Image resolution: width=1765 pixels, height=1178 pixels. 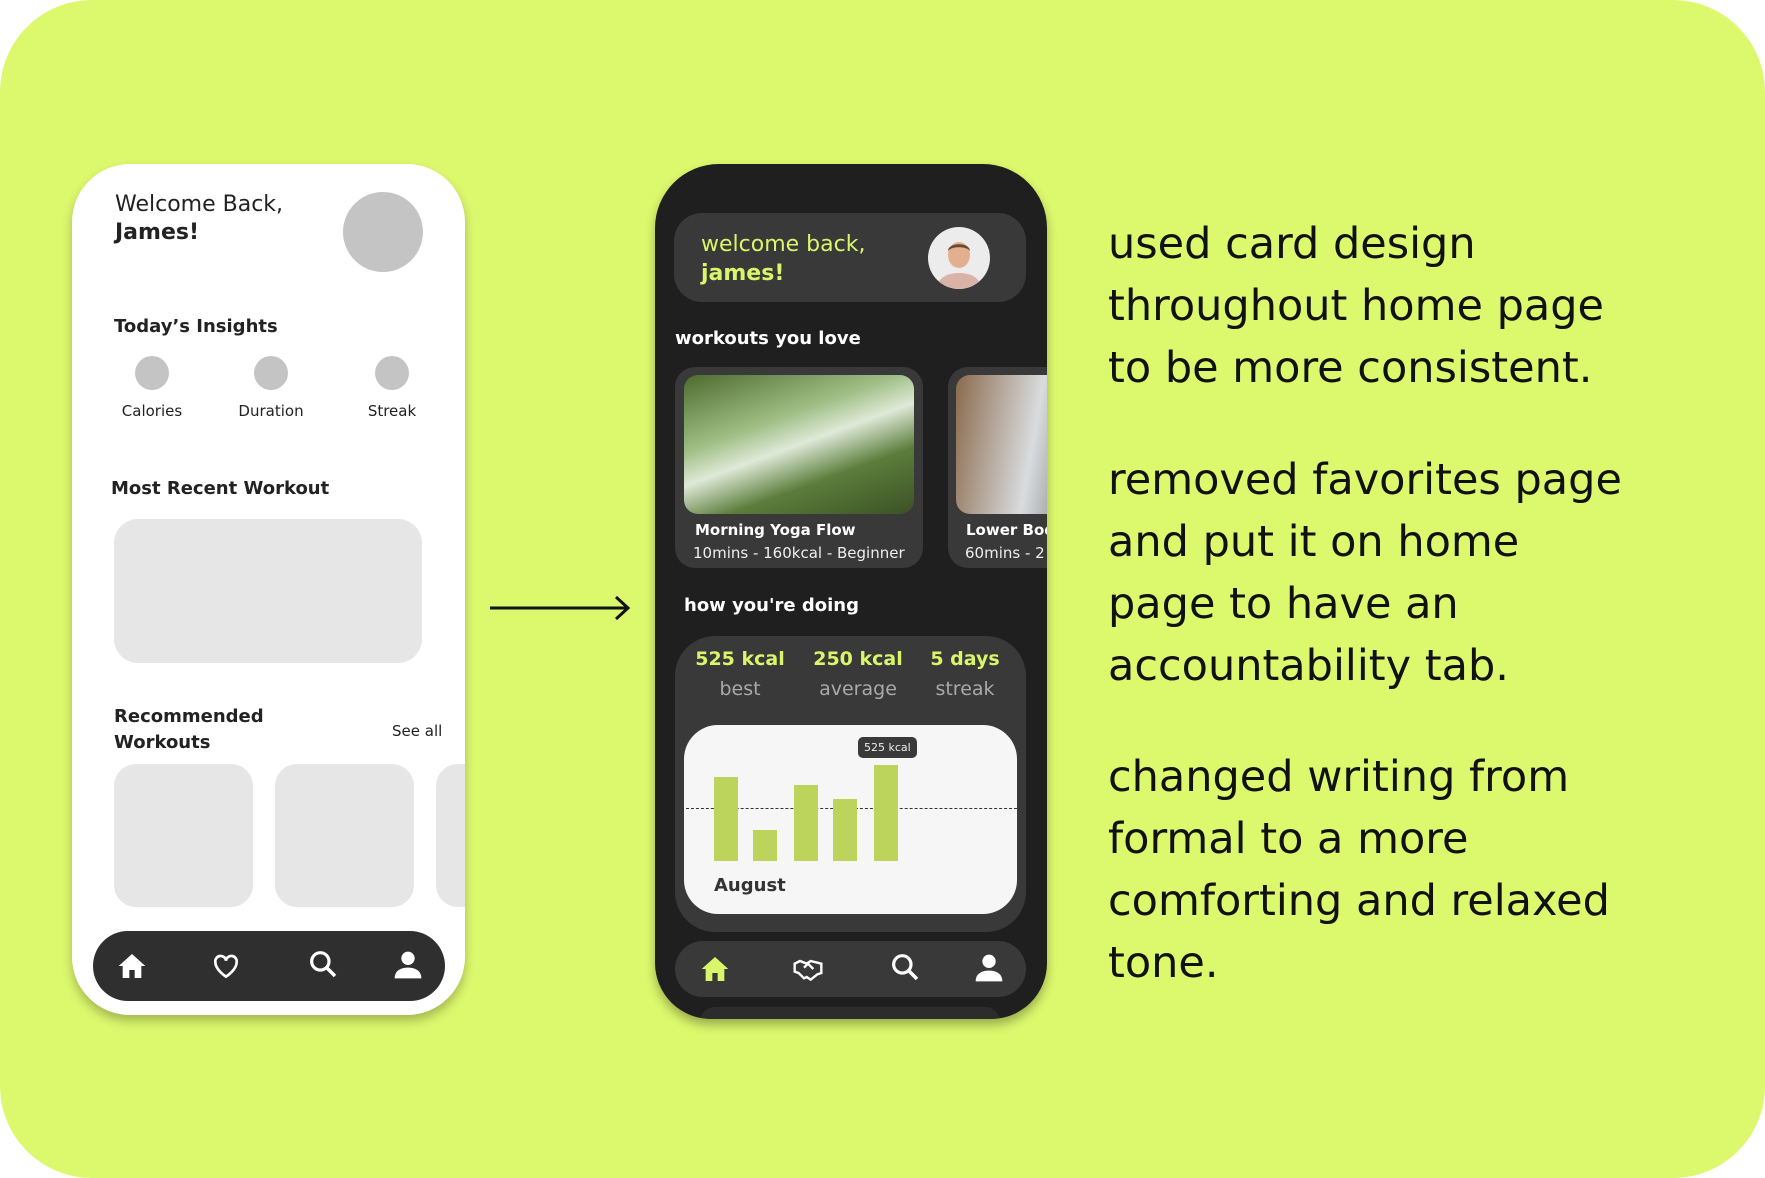 I want to click on user-name: james!, so click(x=743, y=273).